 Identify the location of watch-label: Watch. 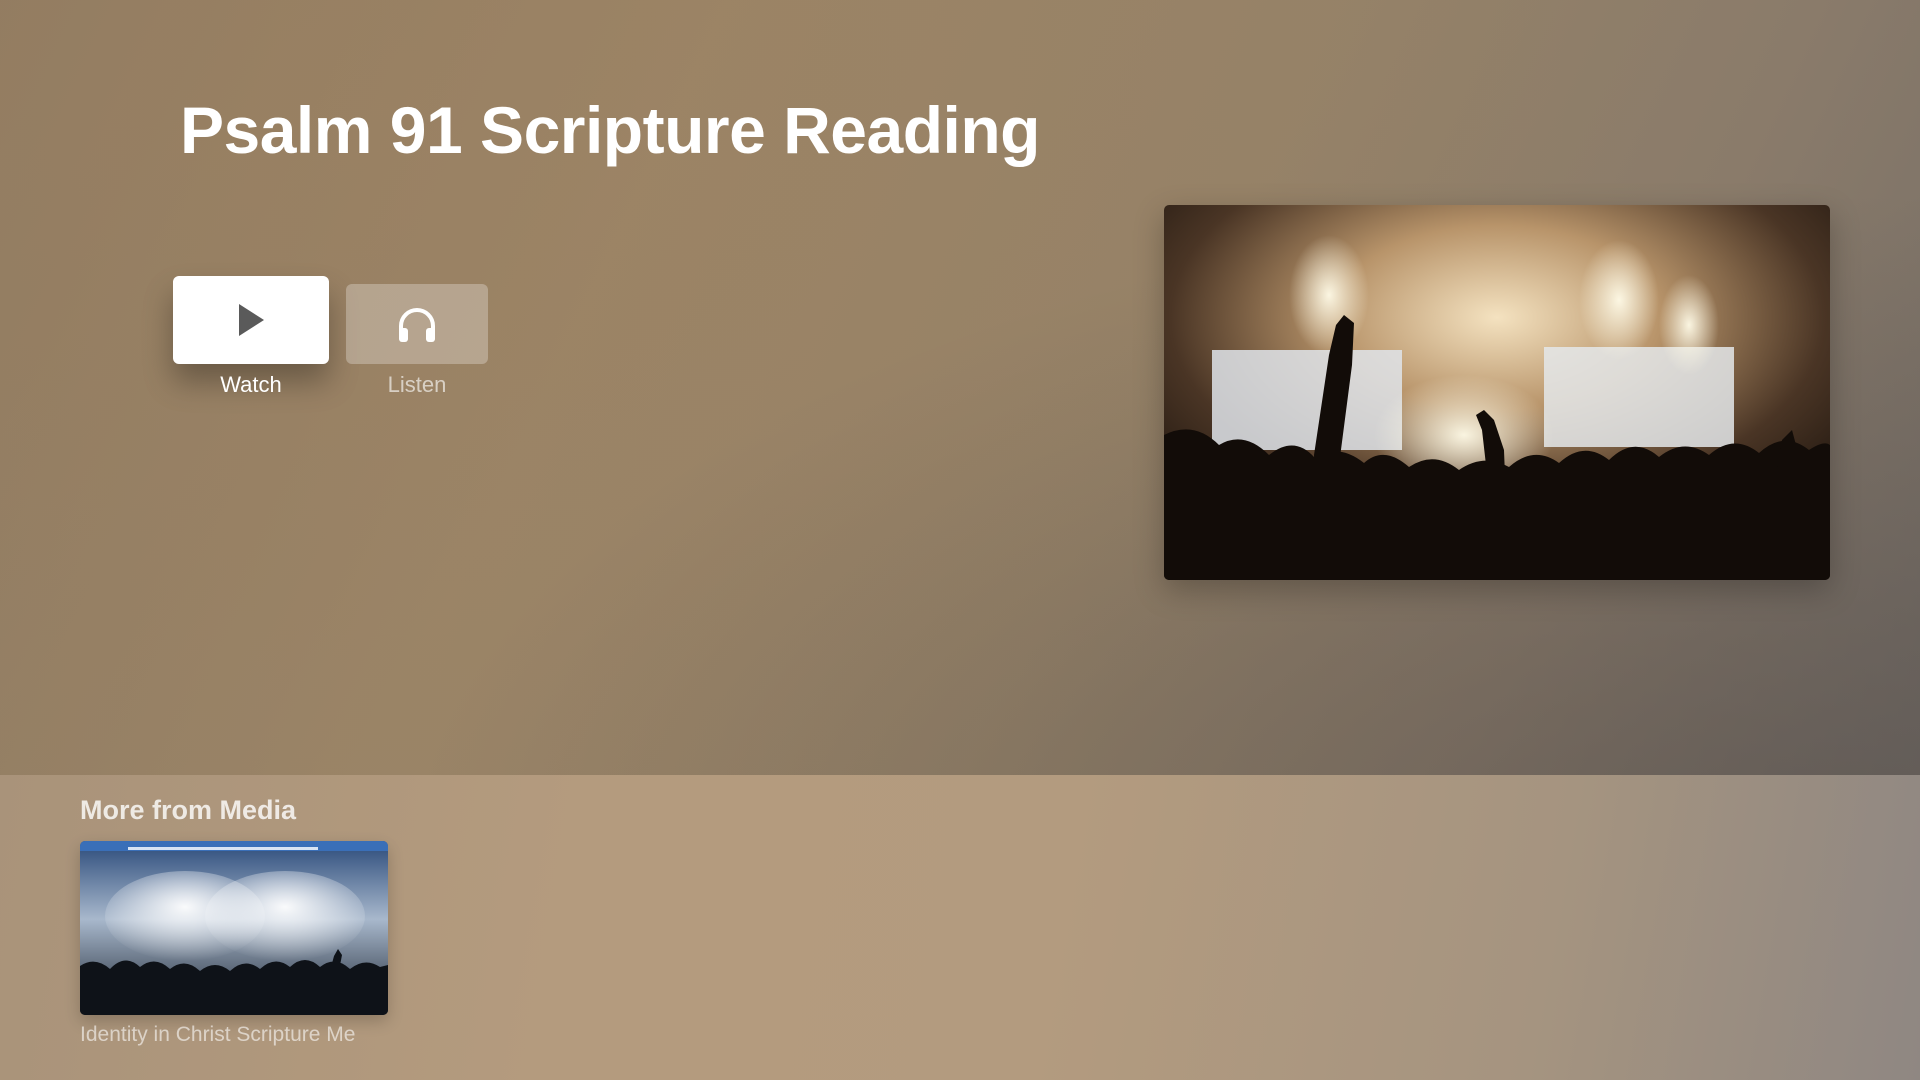
(251, 384).